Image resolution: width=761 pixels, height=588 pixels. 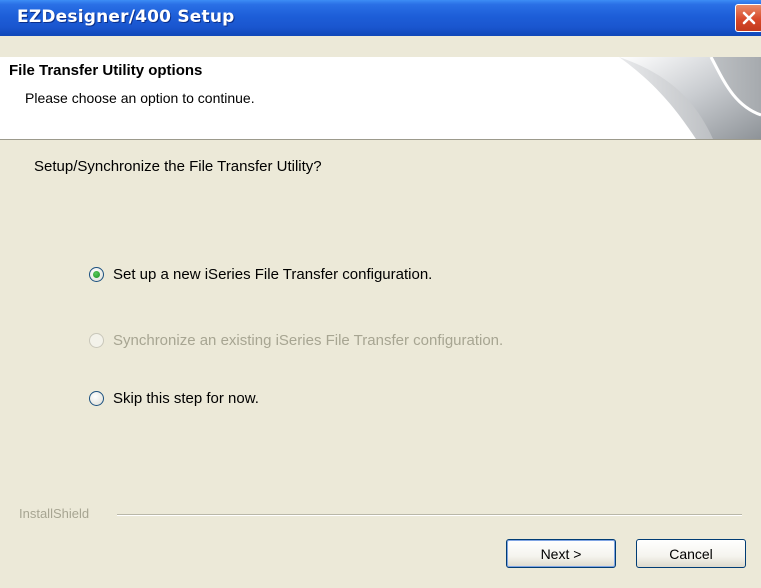 What do you see at coordinates (96, 274) in the screenshot?
I see `radio-new-configuration` at bounding box center [96, 274].